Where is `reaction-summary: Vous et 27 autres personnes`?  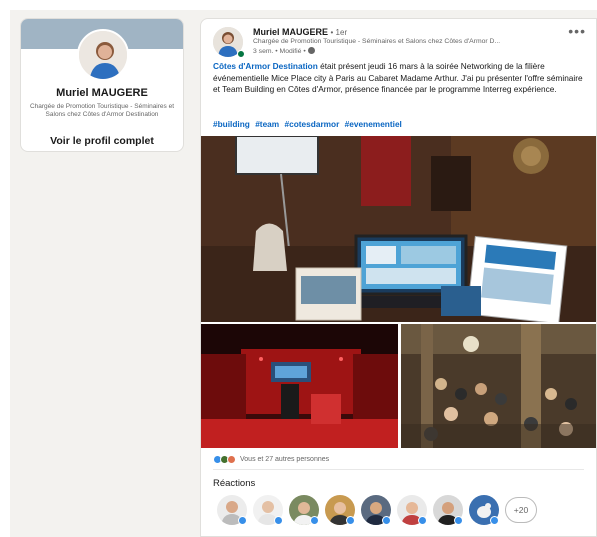 reaction-summary: Vous et 27 autres personnes is located at coordinates (271, 459).